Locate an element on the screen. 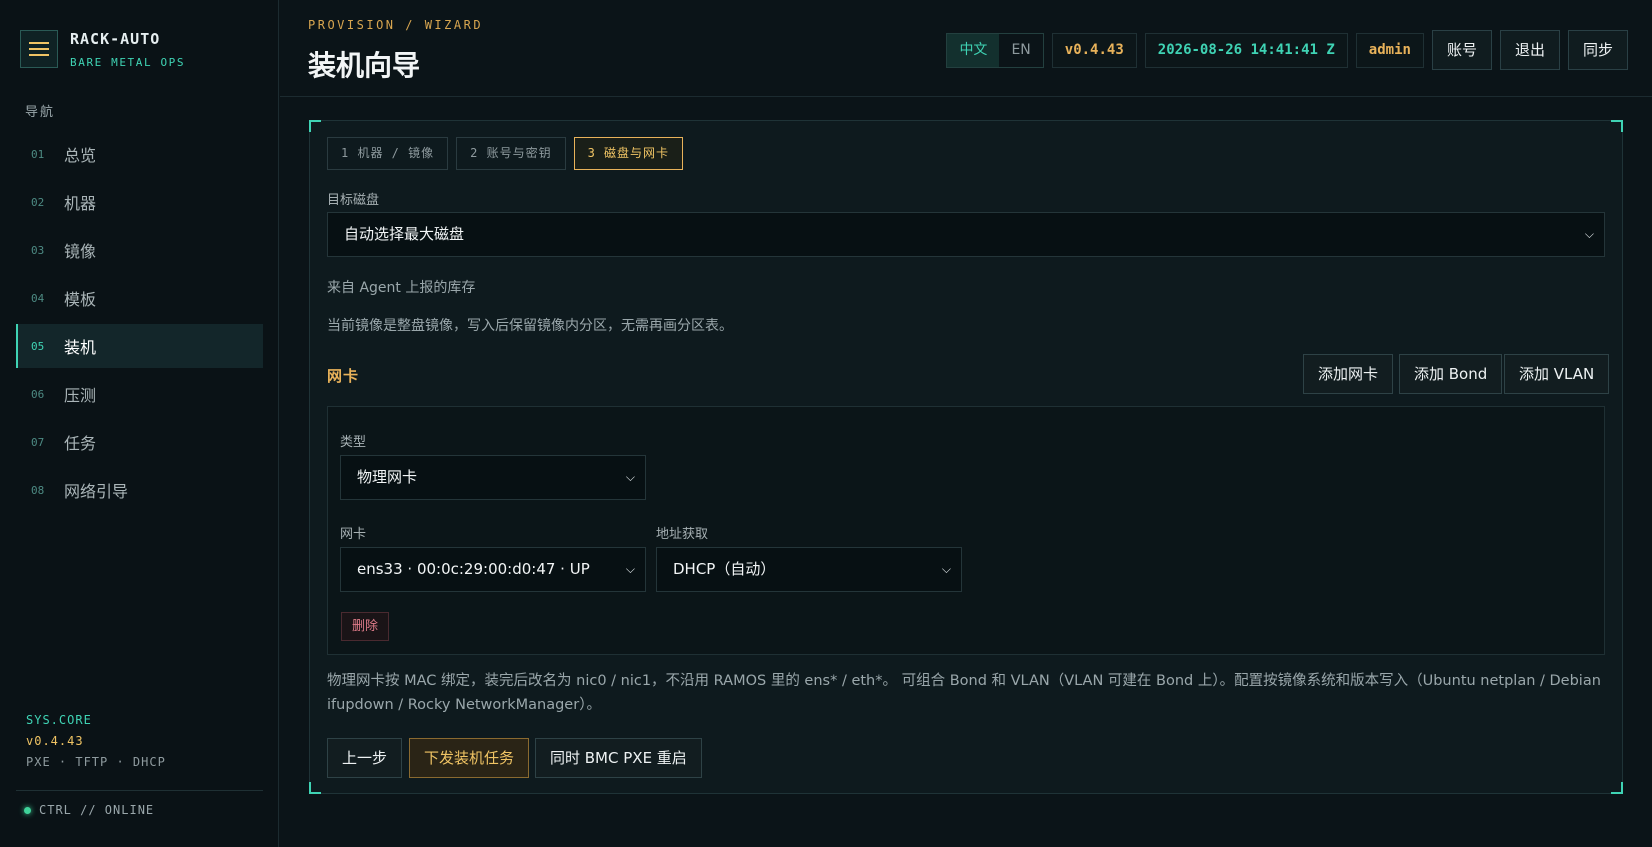  sidebar-item-tasks: 07 任务 is located at coordinates (139, 442).